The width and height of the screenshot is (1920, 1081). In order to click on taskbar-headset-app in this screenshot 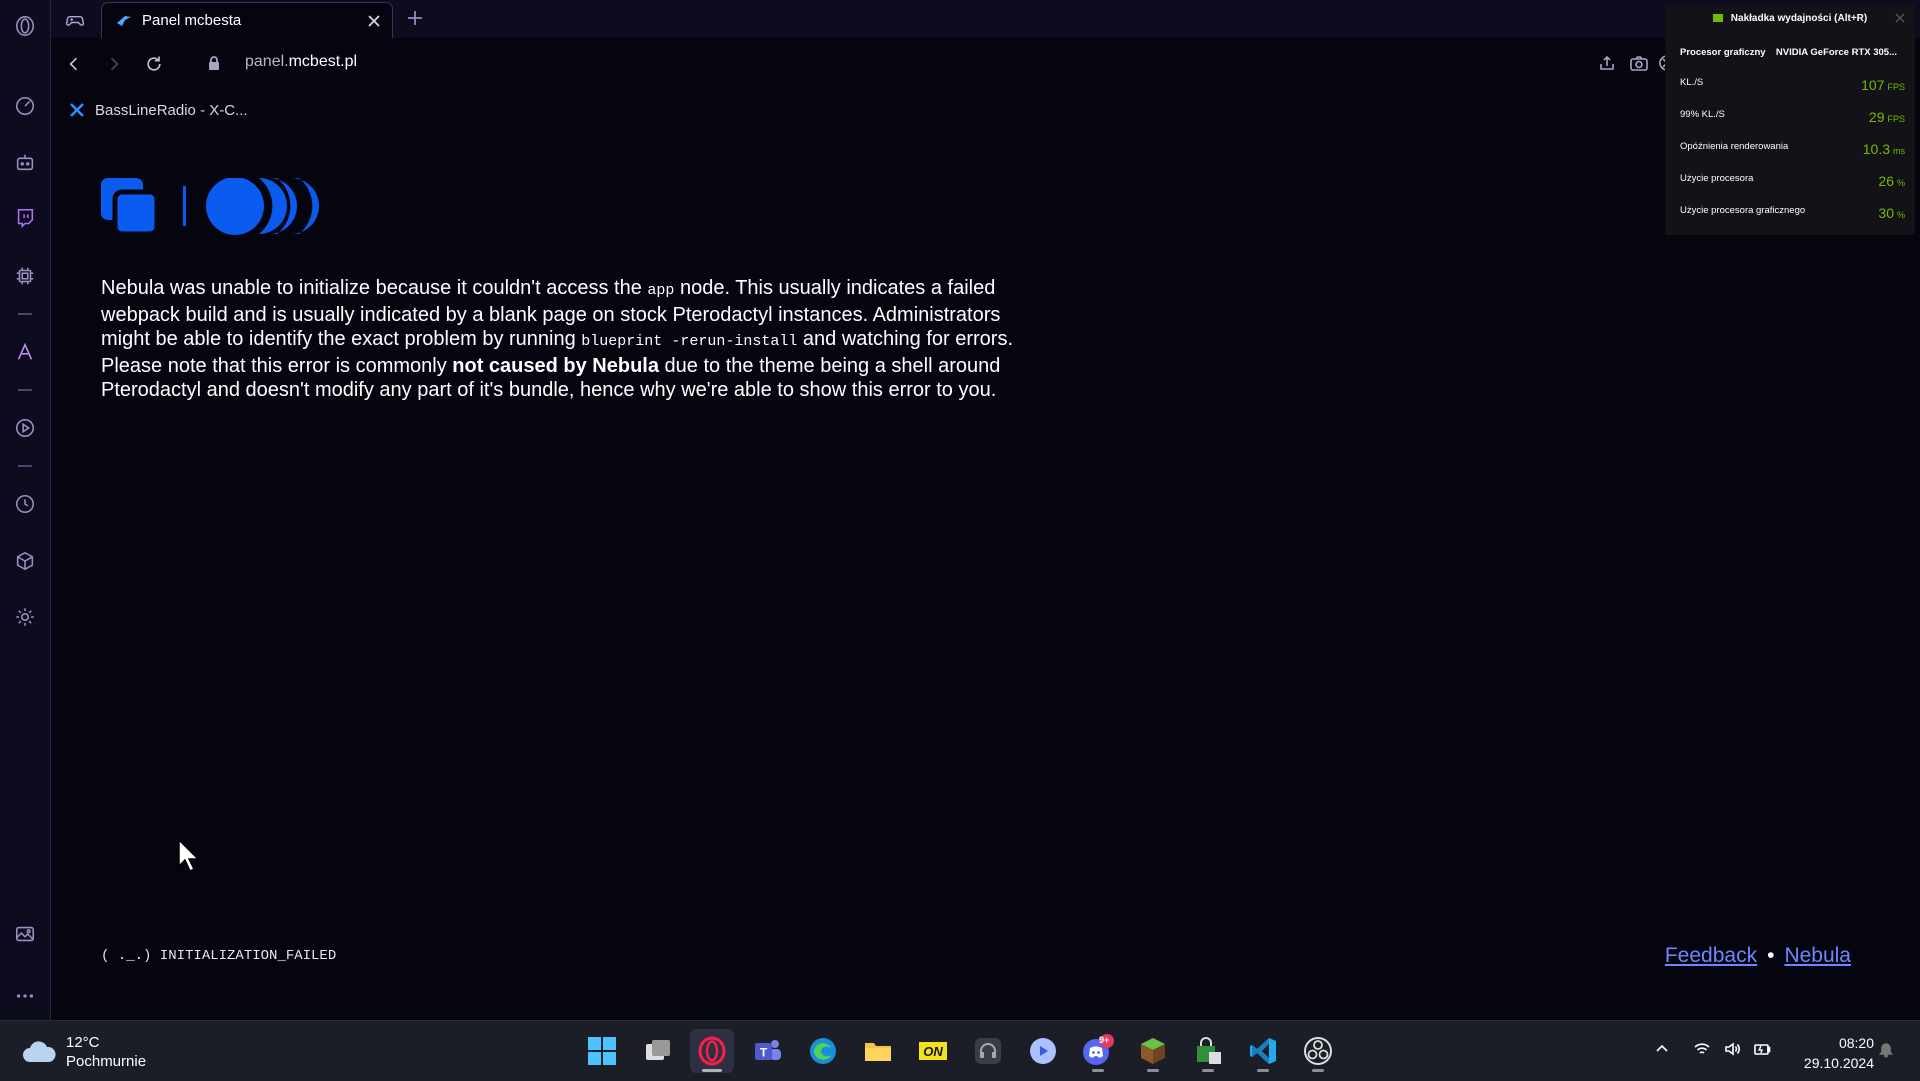, I will do `click(988, 1051)`.